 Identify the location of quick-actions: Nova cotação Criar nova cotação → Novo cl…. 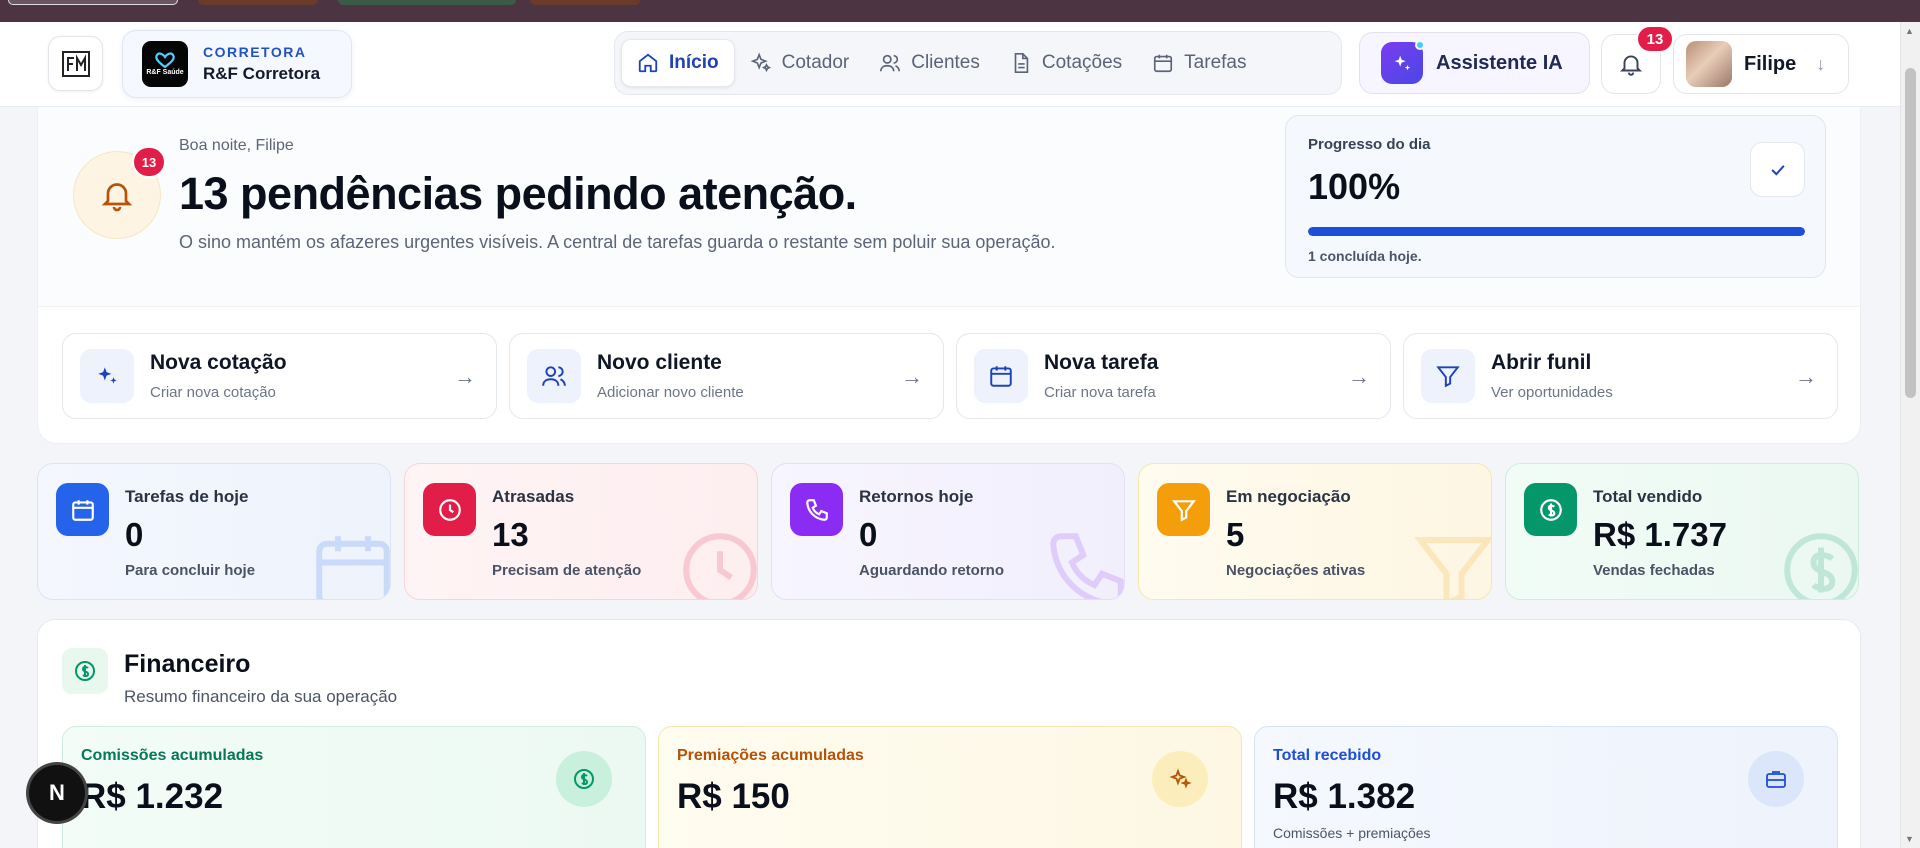
(950, 376).